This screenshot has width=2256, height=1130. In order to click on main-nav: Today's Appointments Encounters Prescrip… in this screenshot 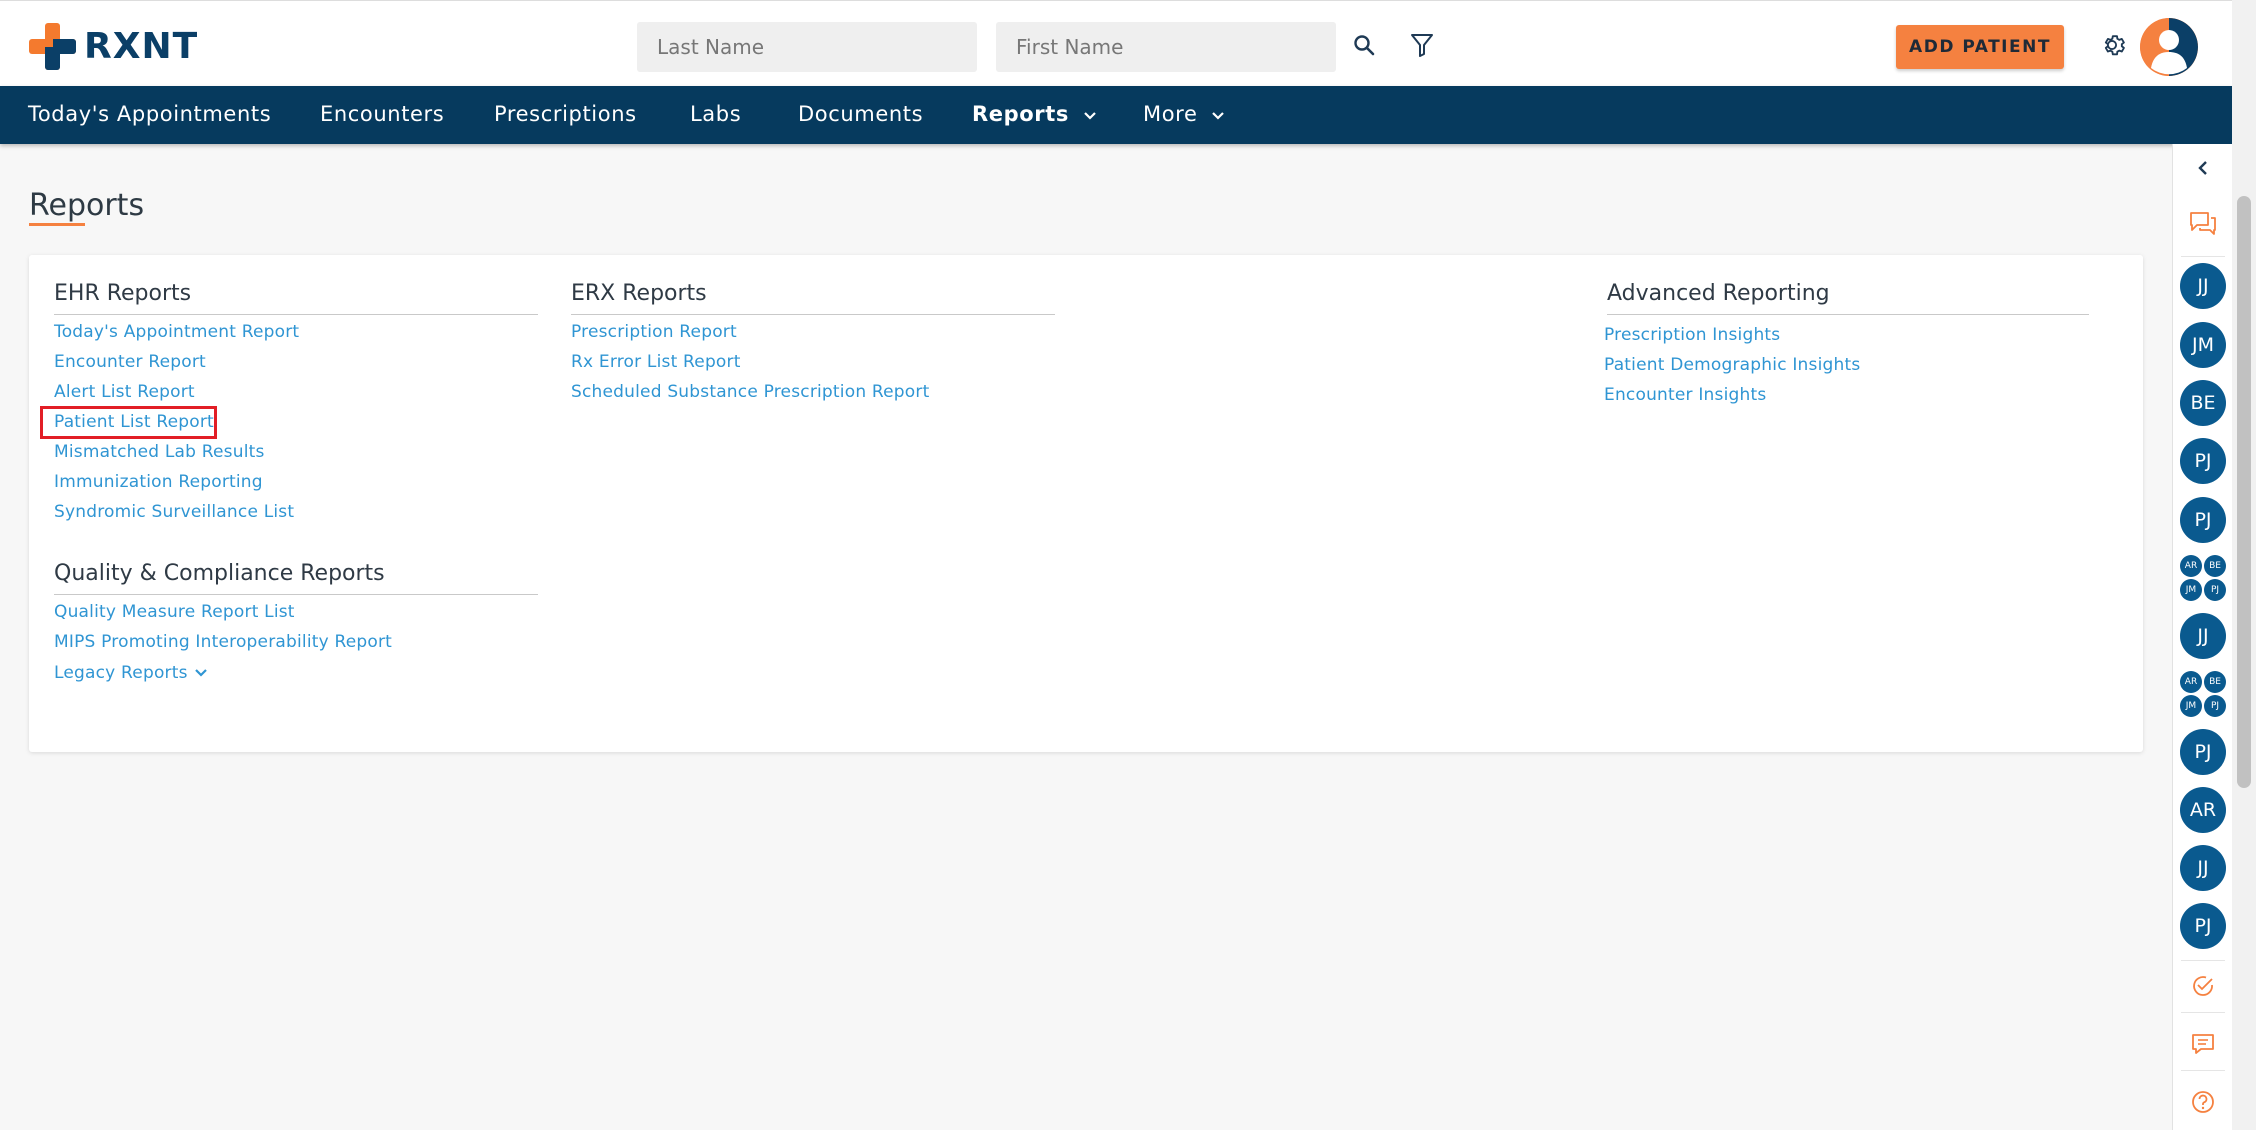, I will do `click(1116, 115)`.